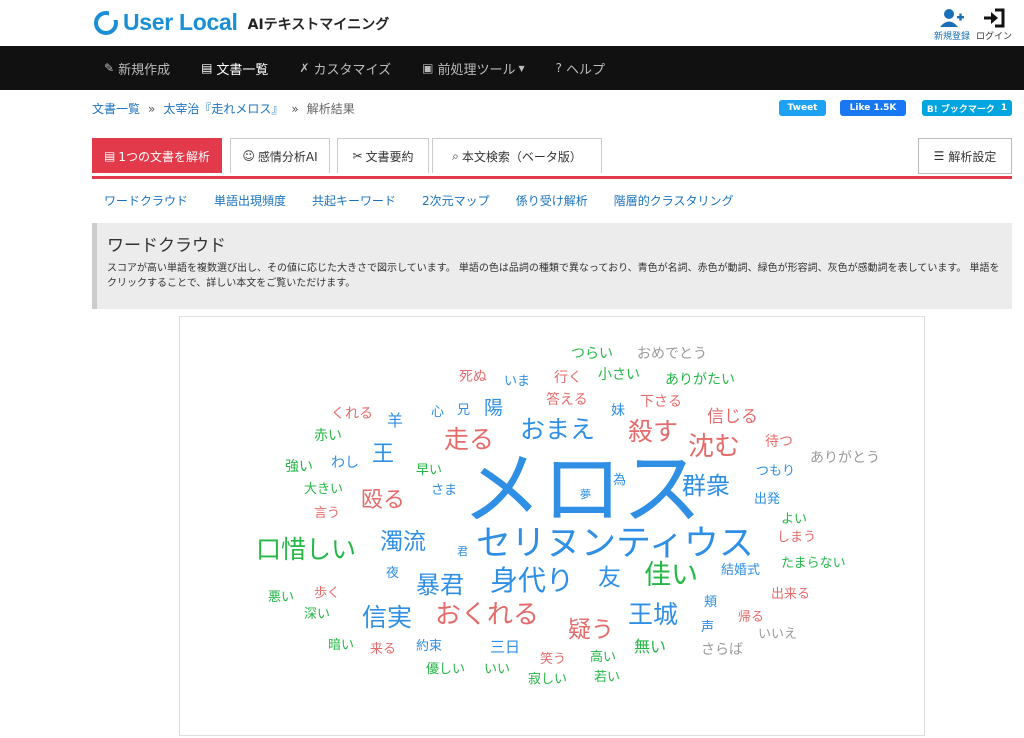 The width and height of the screenshot is (1024, 738). Describe the element at coordinates (387, 617) in the screenshot. I see `wordcloud-word: 信実` at that location.